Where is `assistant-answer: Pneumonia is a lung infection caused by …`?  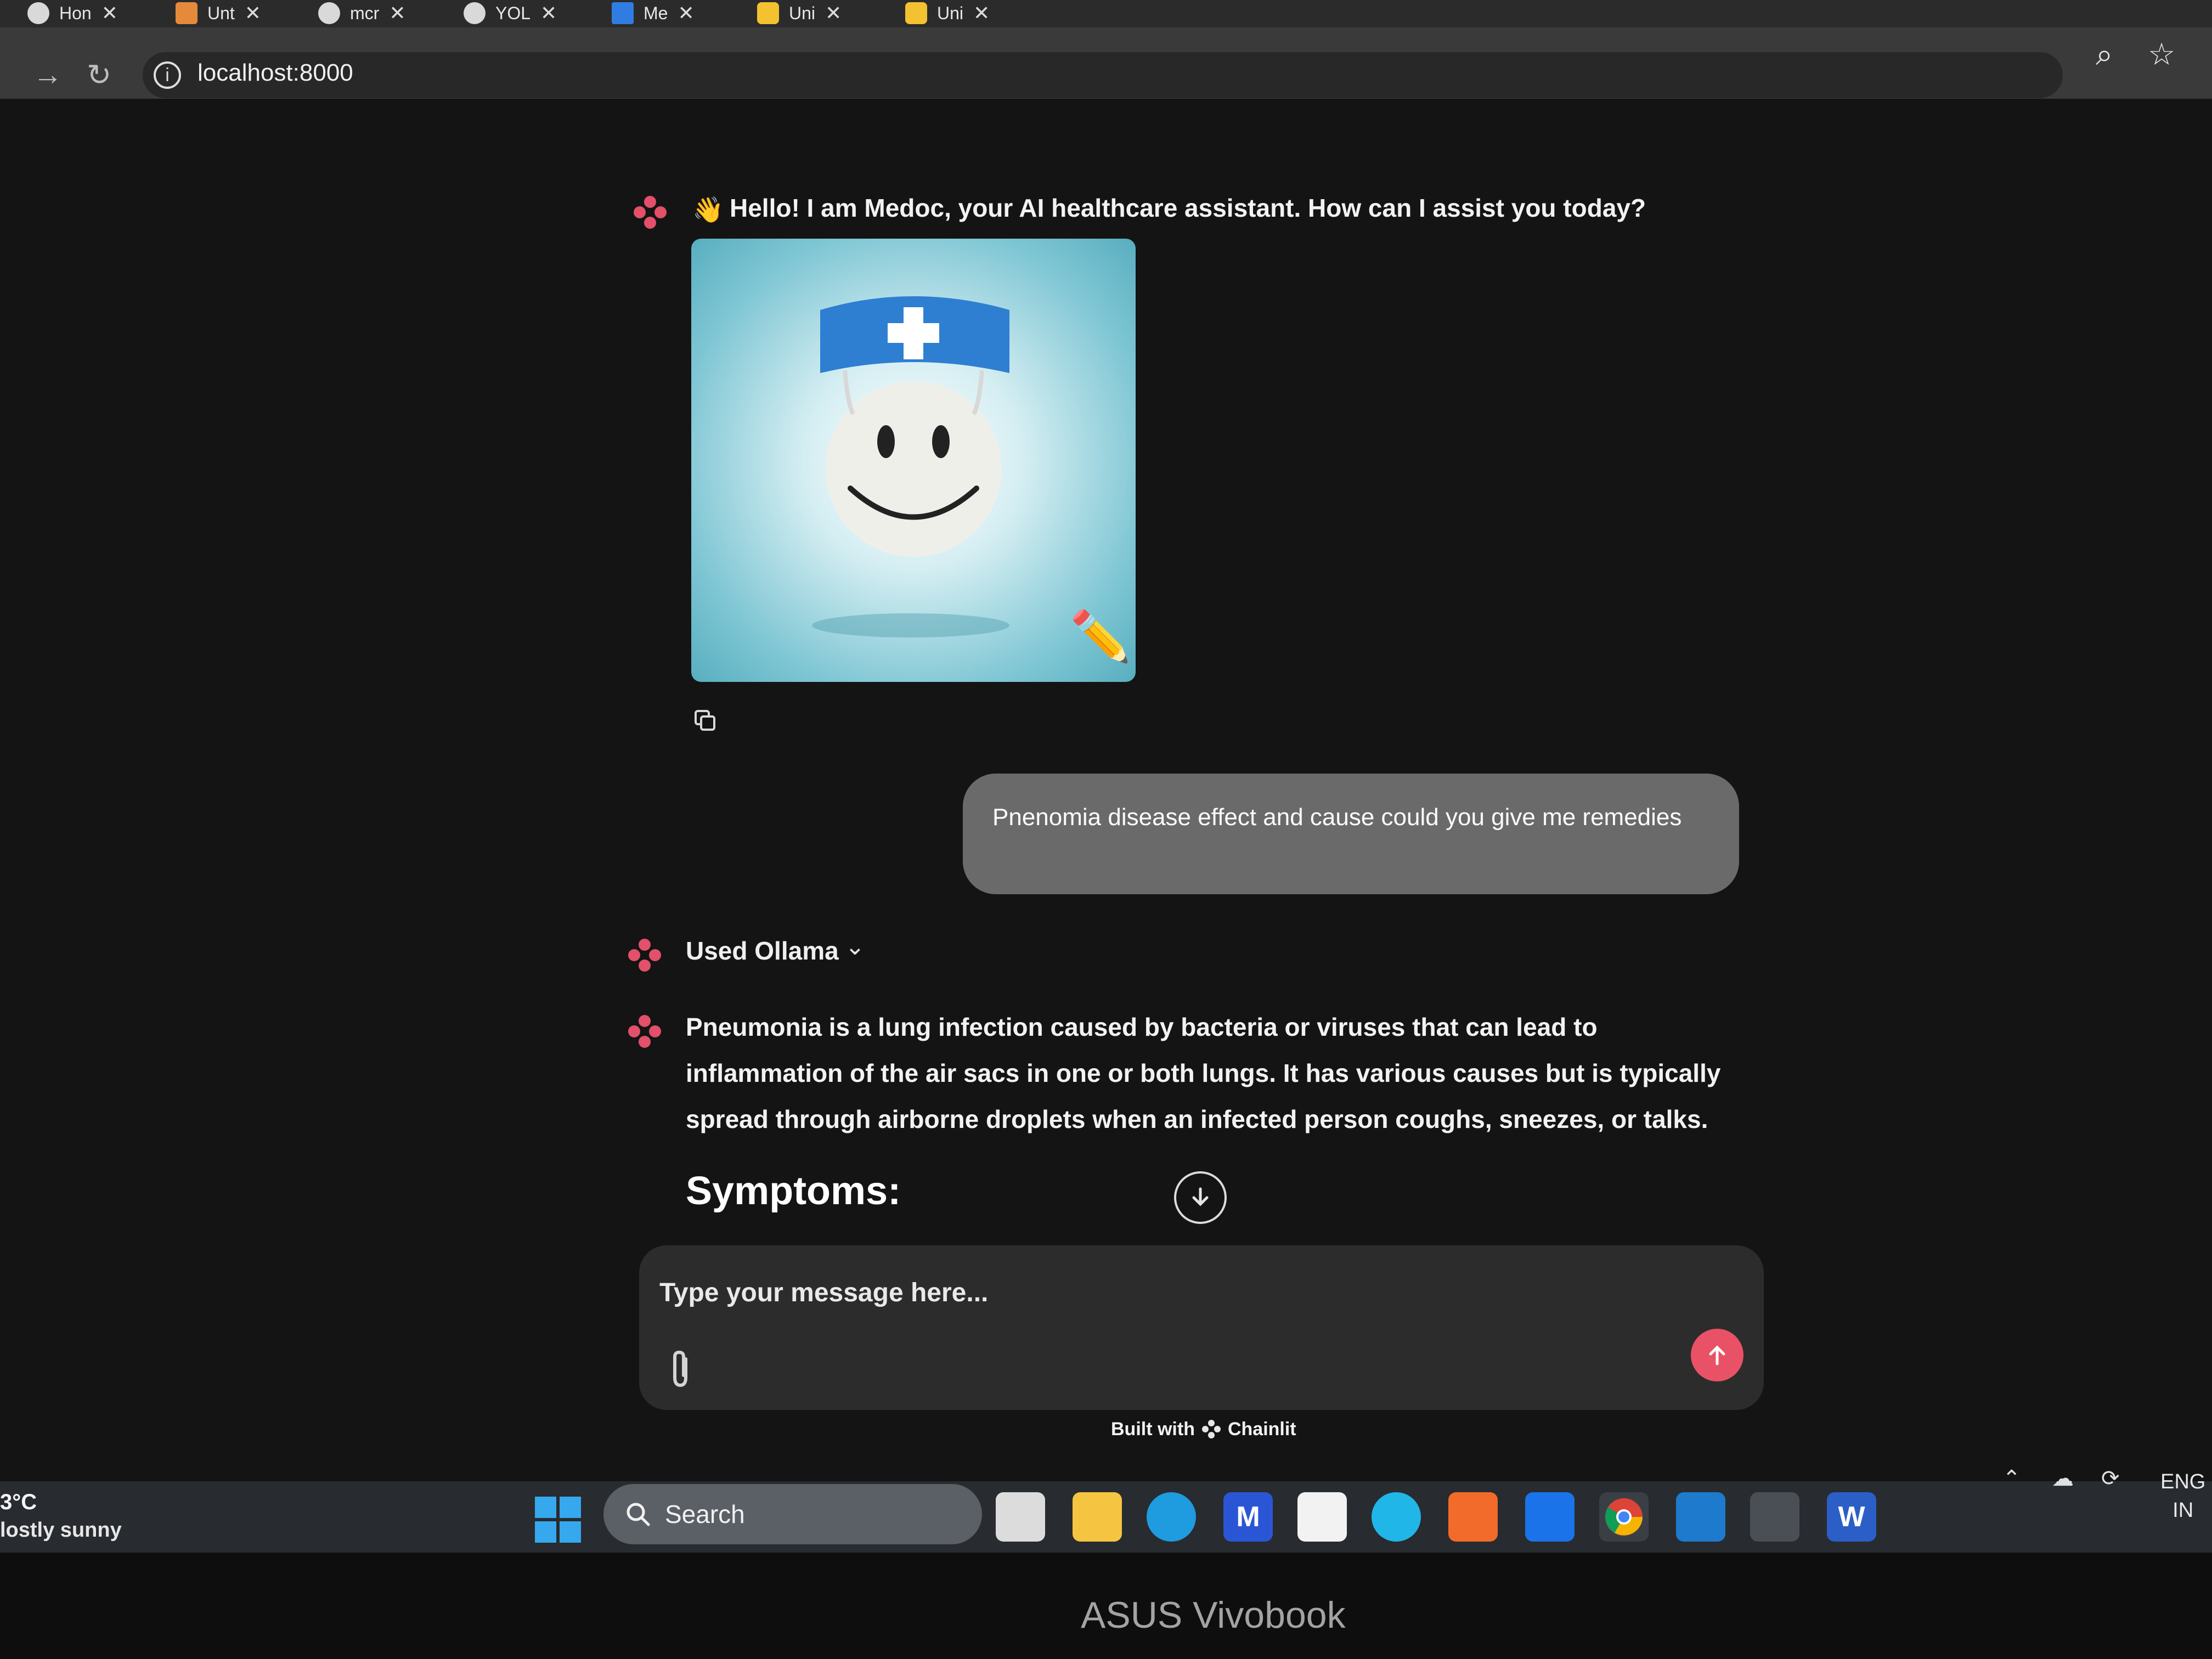
assistant-answer: Pneumonia is a lung infection caused by … is located at coordinates (1204, 1073).